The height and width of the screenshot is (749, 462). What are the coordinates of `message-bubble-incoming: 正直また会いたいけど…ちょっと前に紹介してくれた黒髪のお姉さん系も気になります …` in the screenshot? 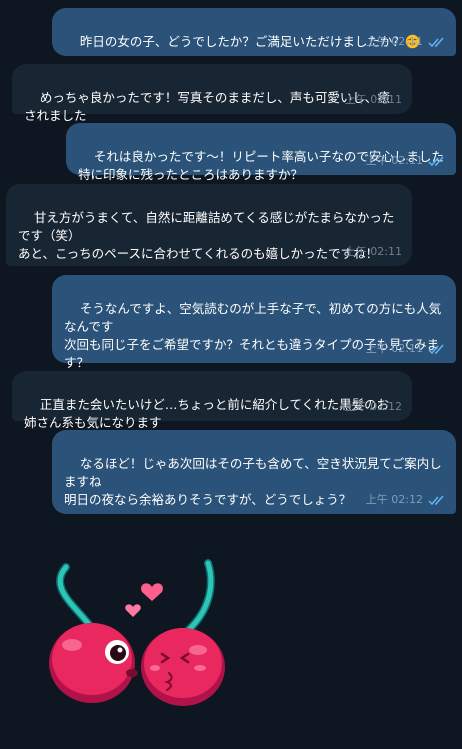 It's located at (212, 400).